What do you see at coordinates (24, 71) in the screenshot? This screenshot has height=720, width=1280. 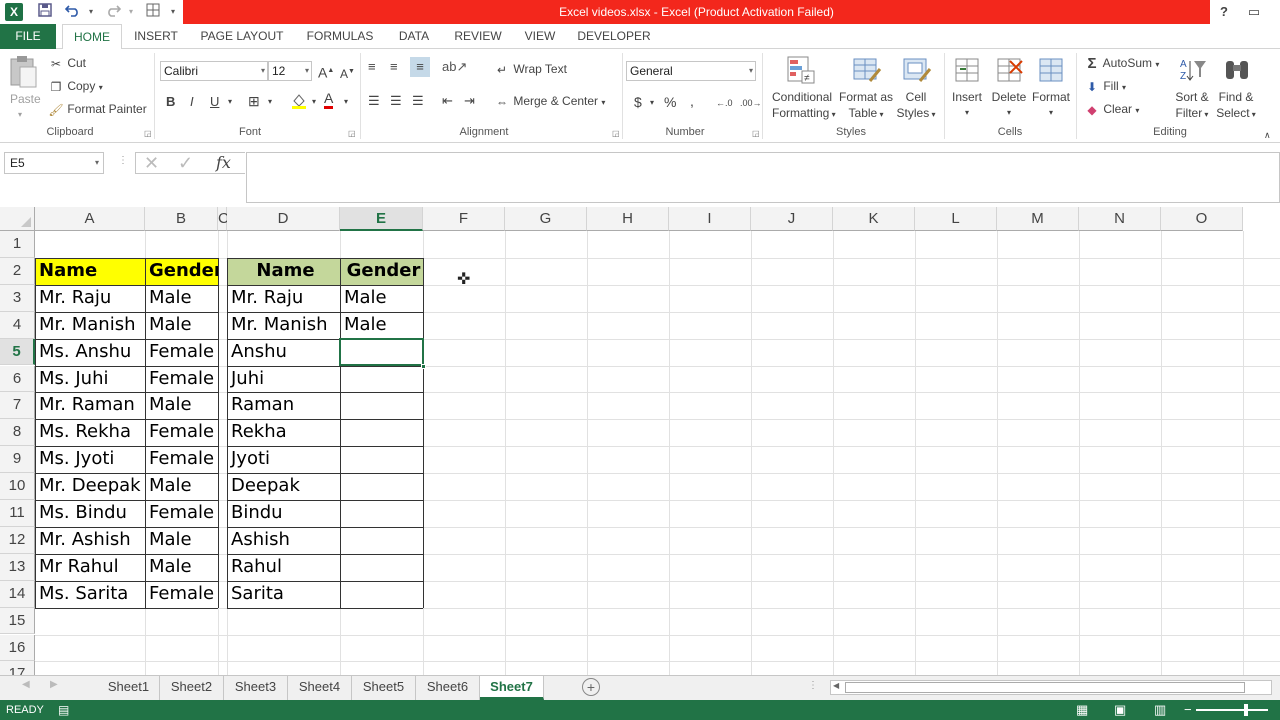 I see `paste-icon` at bounding box center [24, 71].